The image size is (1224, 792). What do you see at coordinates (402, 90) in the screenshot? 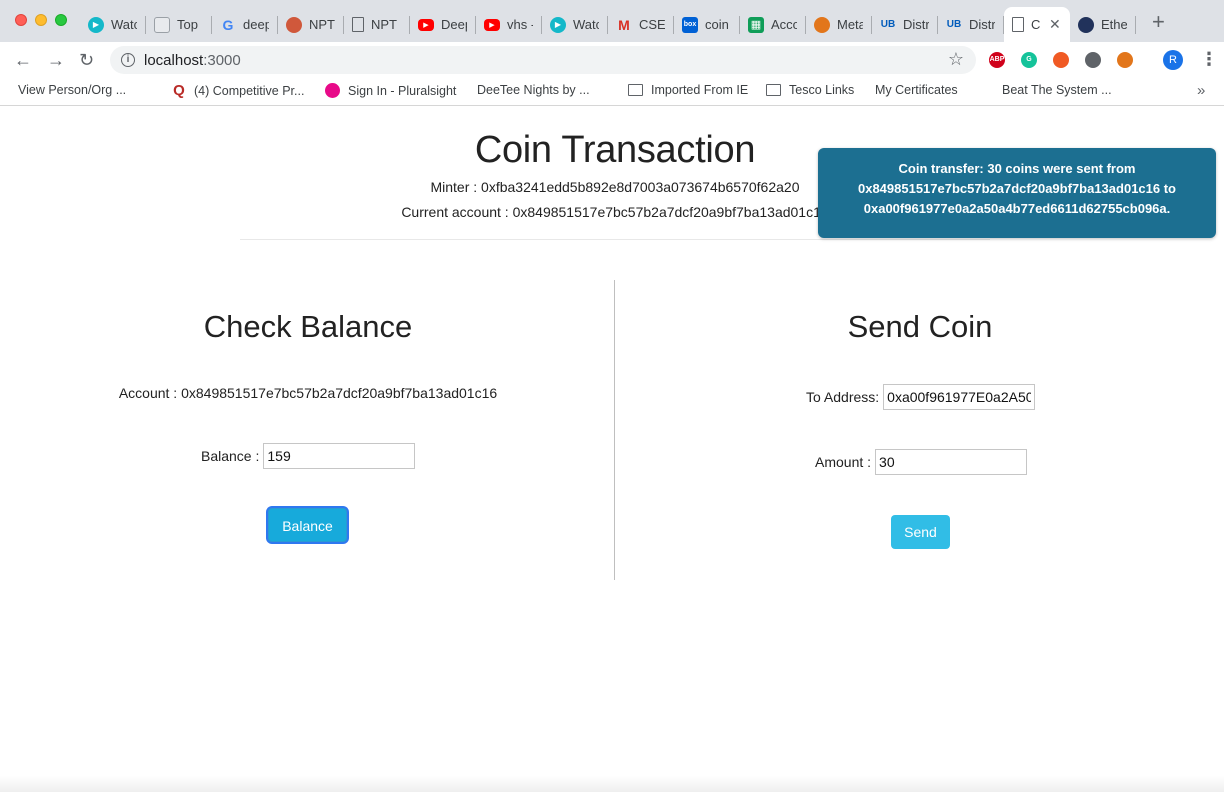
I see `bookmark-label: Sign In - Pluralsight` at bounding box center [402, 90].